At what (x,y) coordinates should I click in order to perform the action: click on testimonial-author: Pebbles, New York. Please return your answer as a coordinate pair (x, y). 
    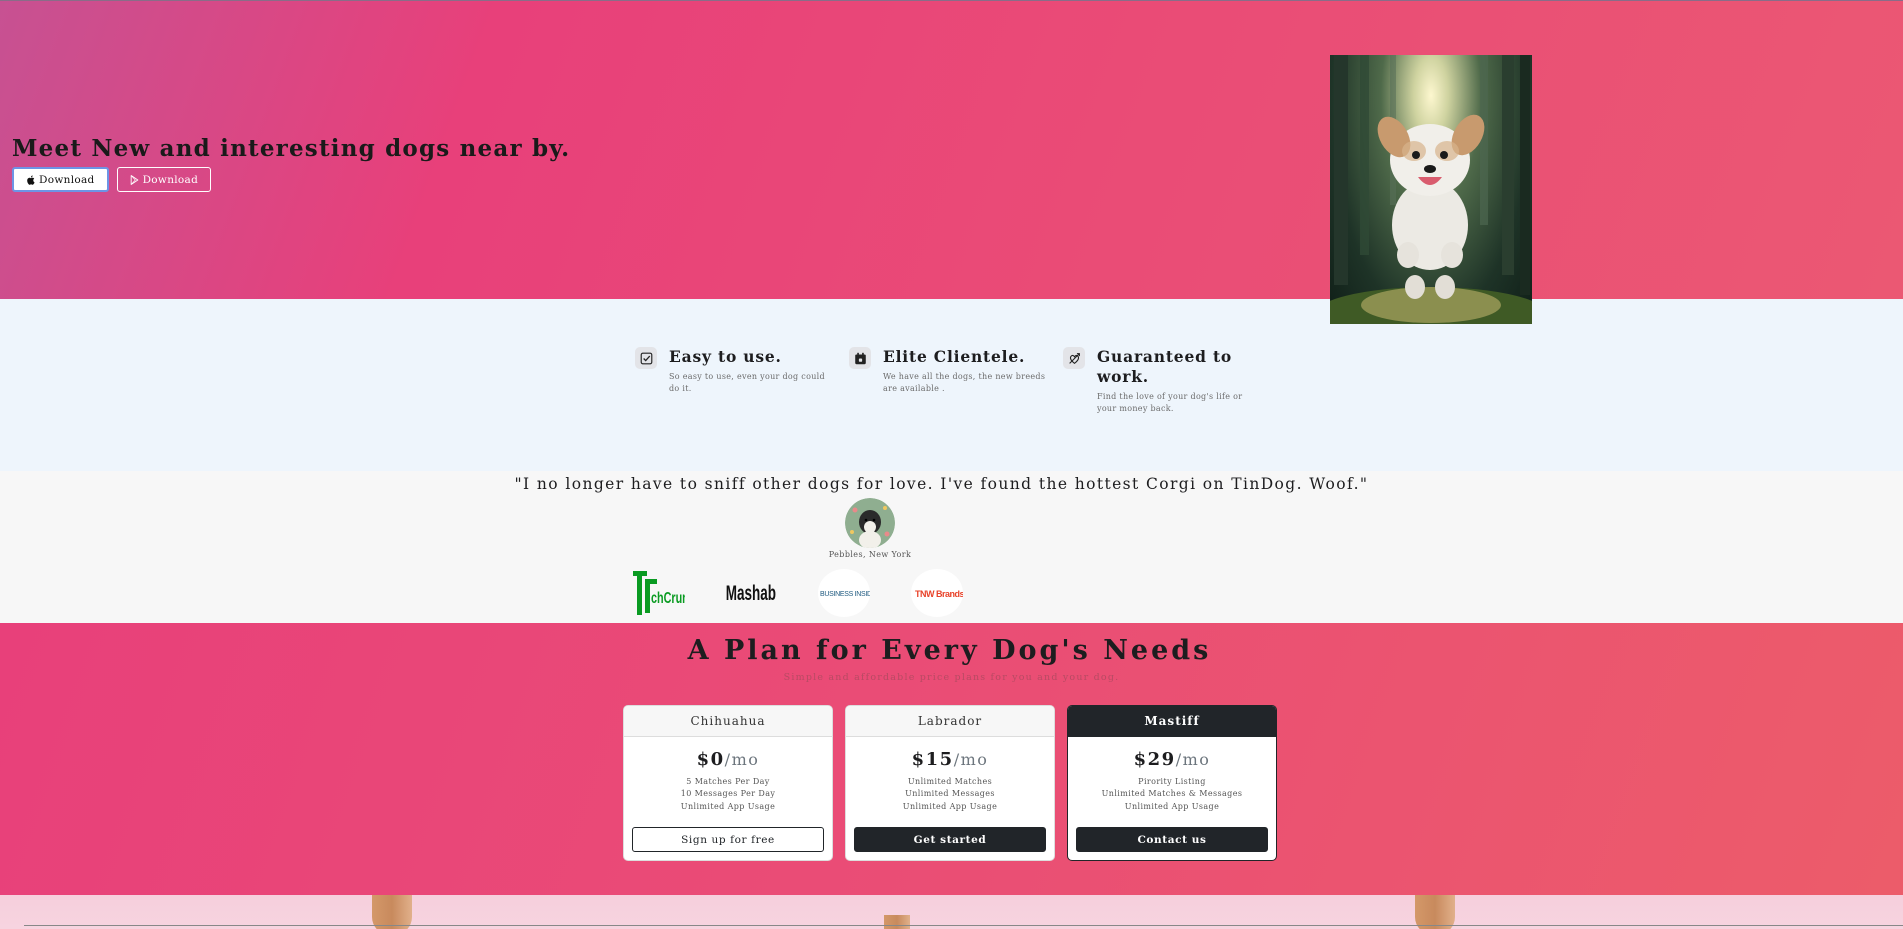
    Looking at the image, I should click on (870, 554).